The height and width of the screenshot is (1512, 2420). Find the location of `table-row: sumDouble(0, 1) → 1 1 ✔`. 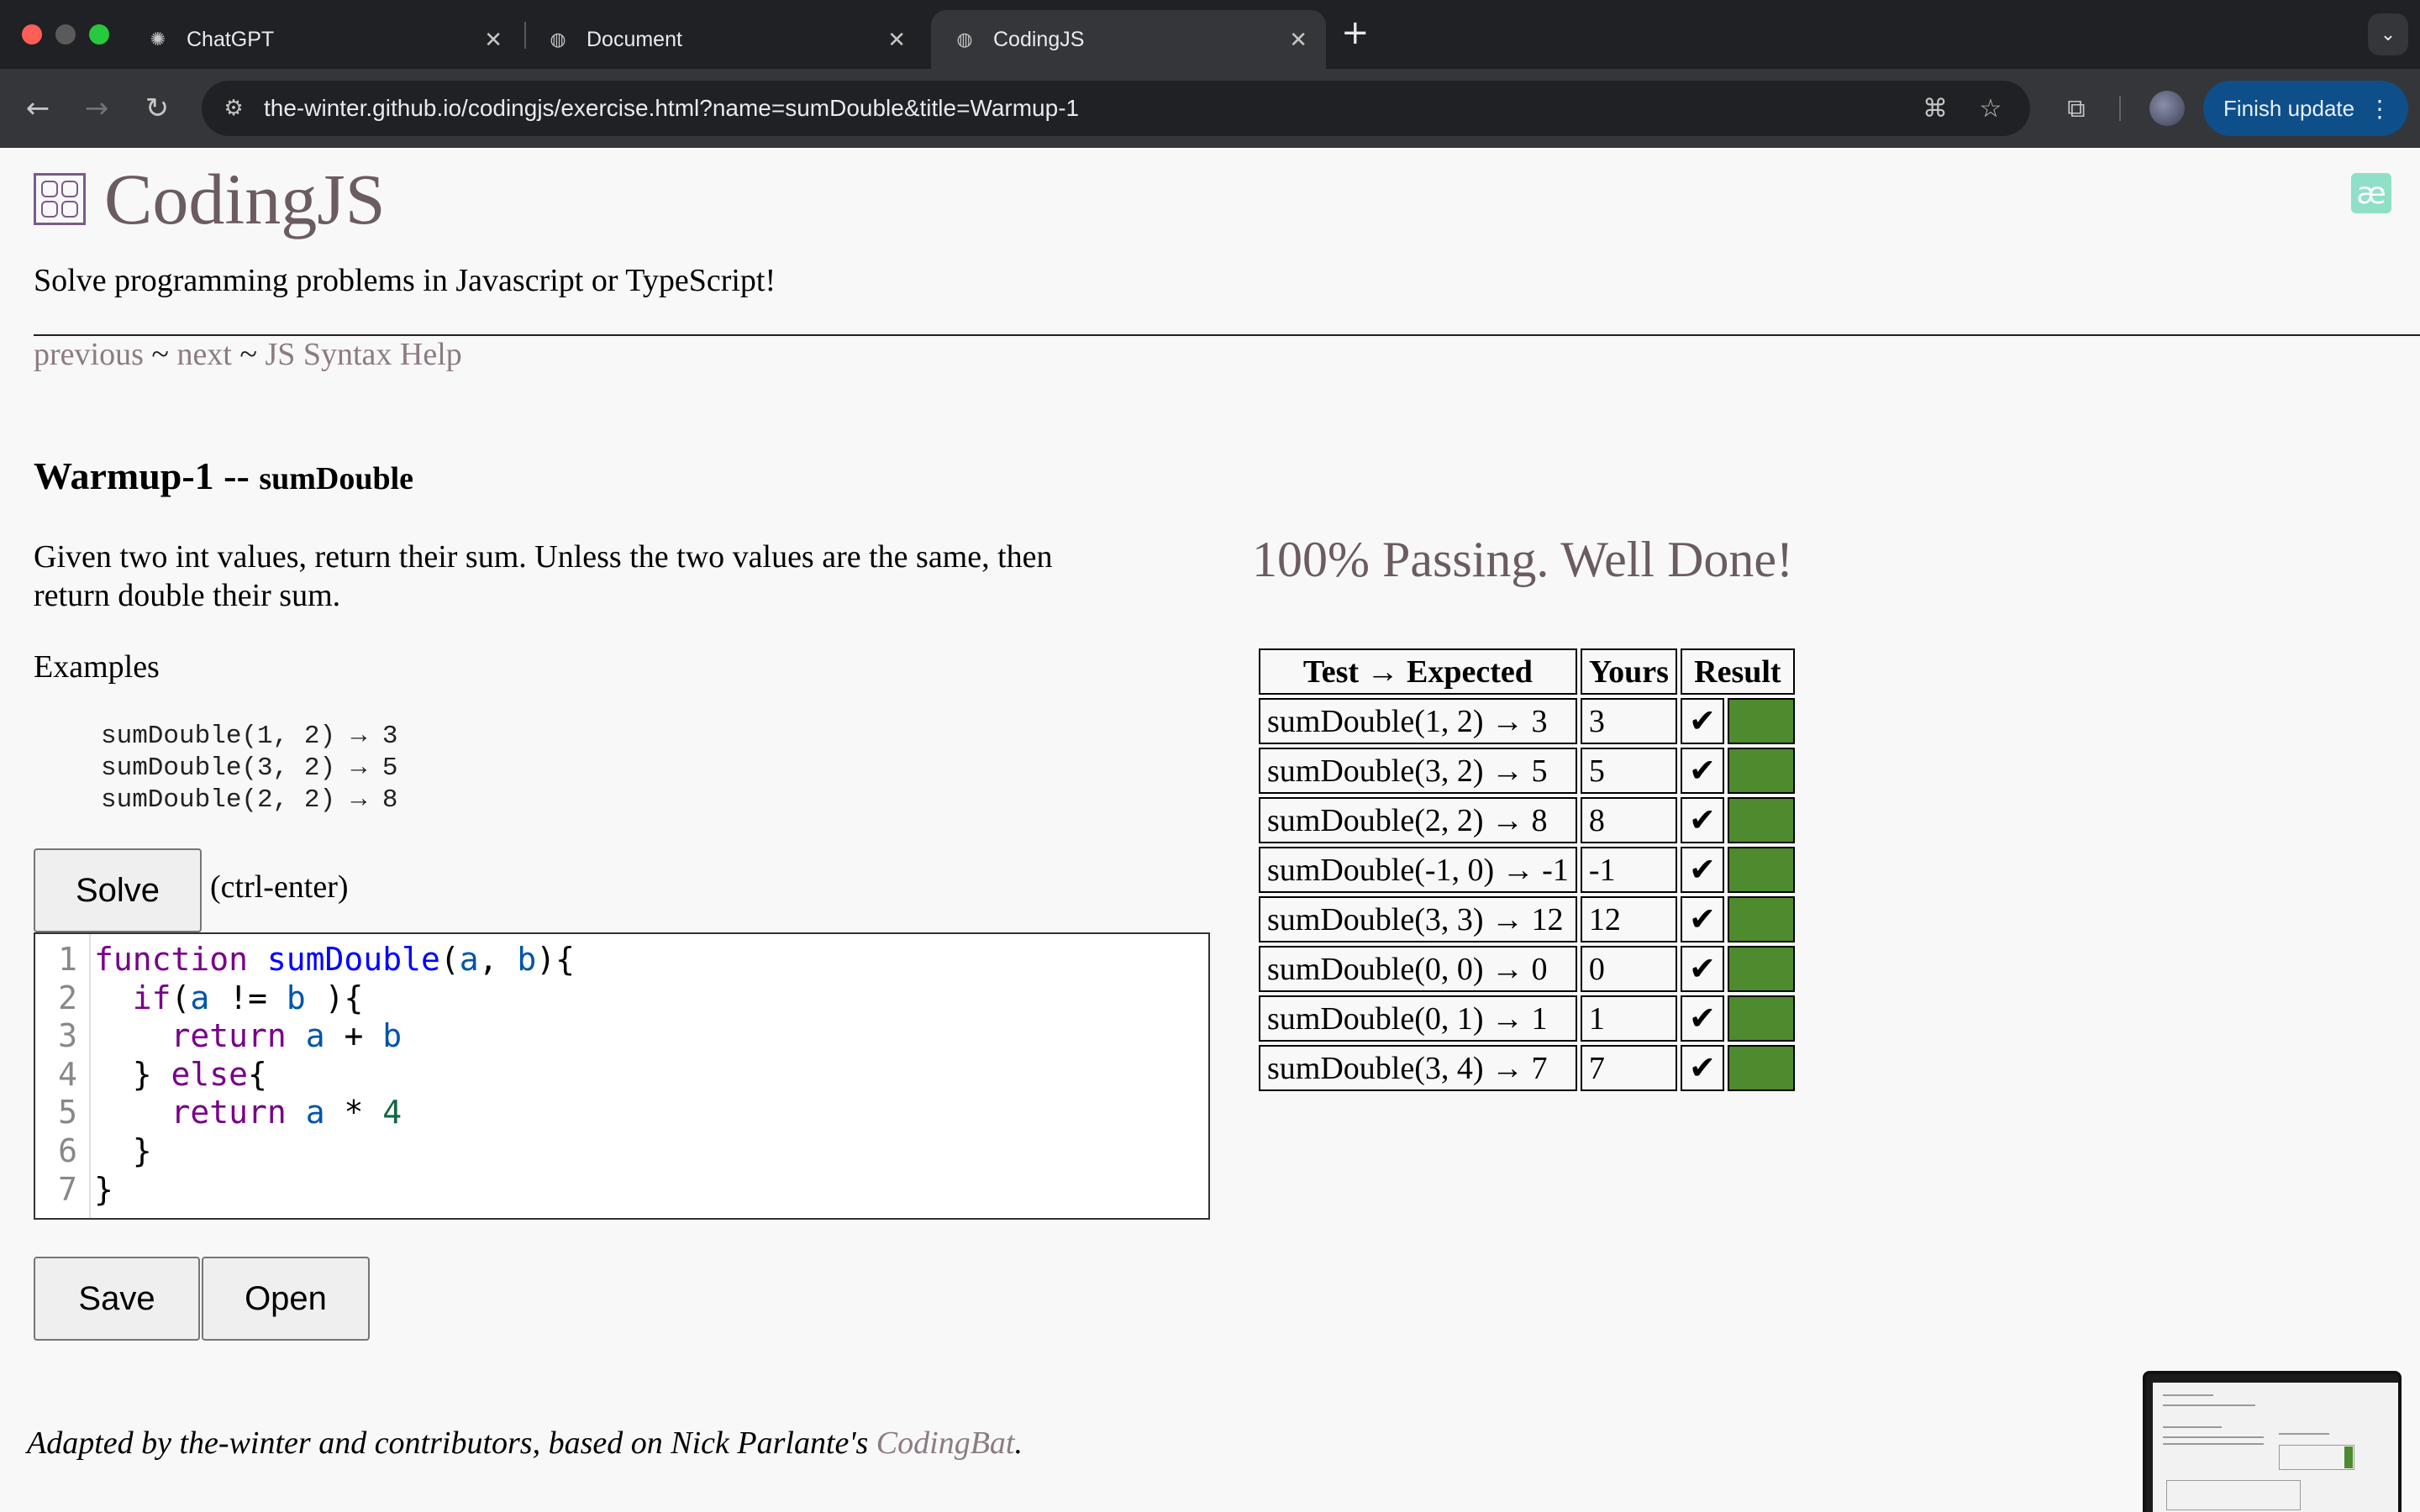

table-row: sumDouble(0, 1) → 1 1 ✔ is located at coordinates (1527, 1018).